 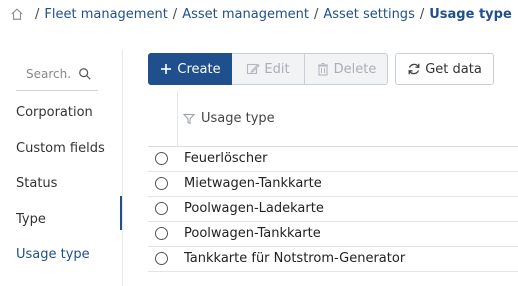 What do you see at coordinates (253, 183) in the screenshot?
I see `row-cell: Mietwagen-Tankkarte` at bounding box center [253, 183].